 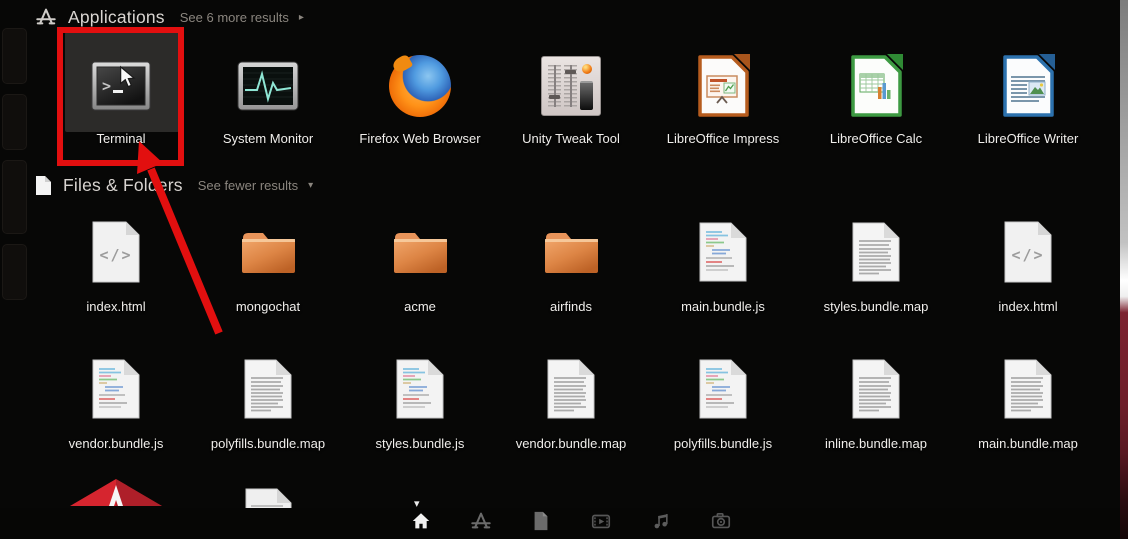 I want to click on system-monitor-icon, so click(x=268, y=86).